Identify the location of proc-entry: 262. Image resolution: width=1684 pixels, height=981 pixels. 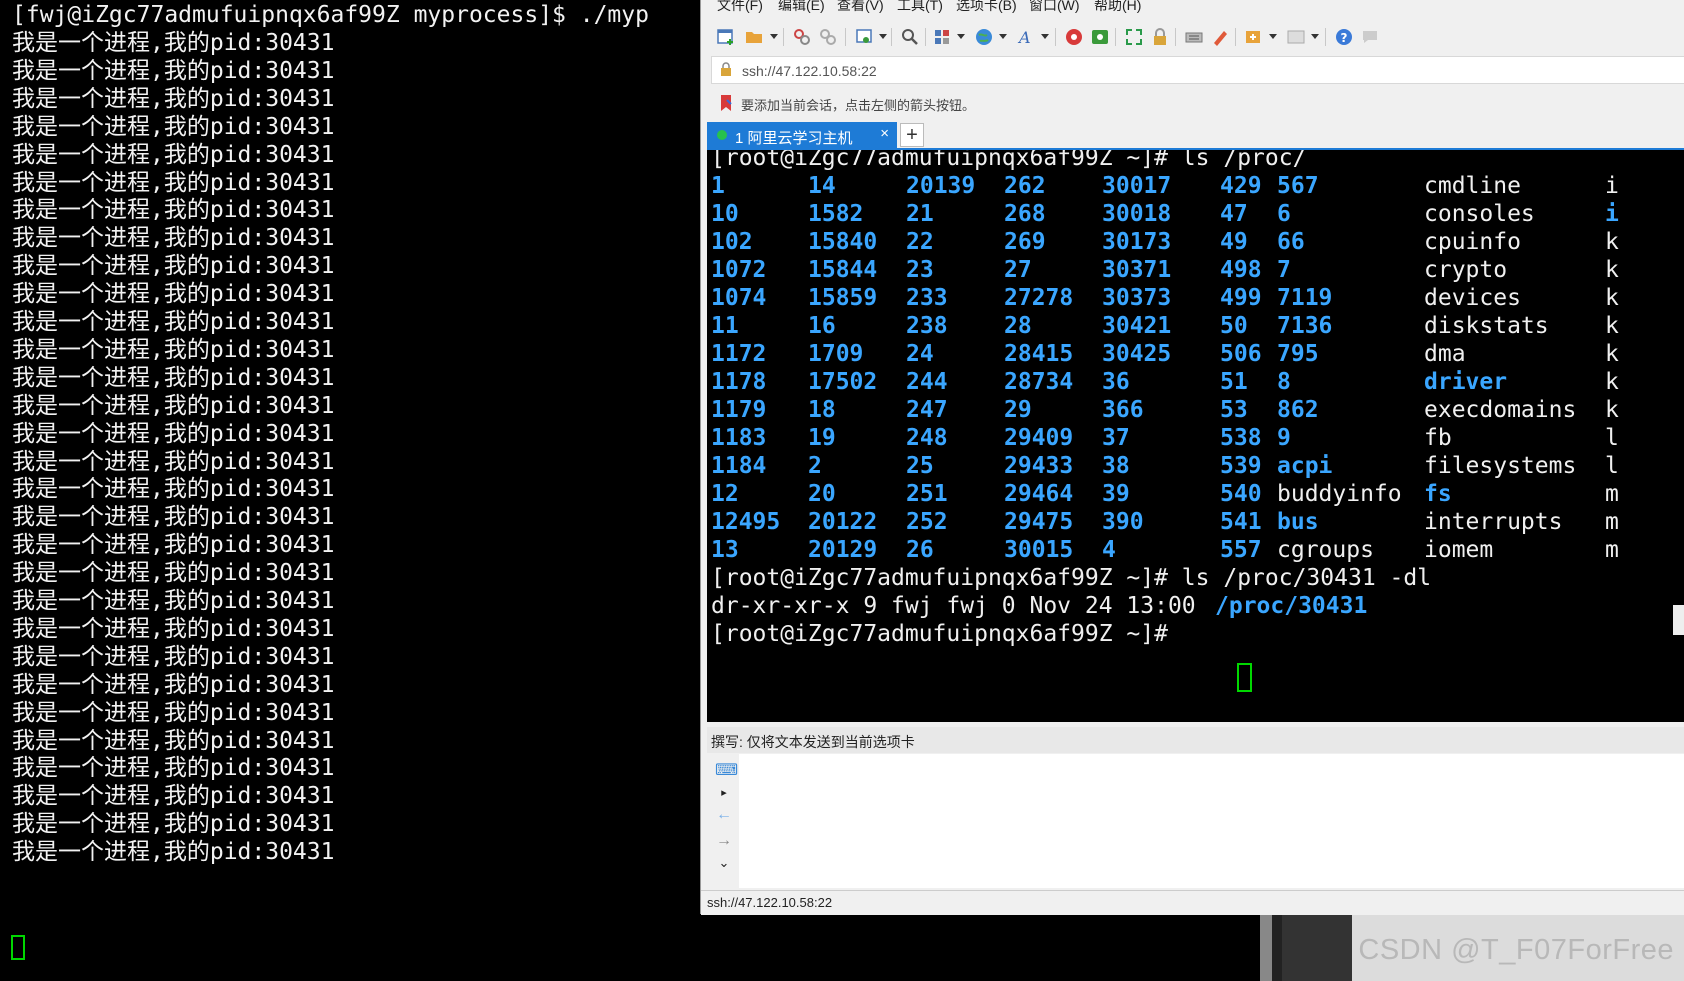
(1025, 186).